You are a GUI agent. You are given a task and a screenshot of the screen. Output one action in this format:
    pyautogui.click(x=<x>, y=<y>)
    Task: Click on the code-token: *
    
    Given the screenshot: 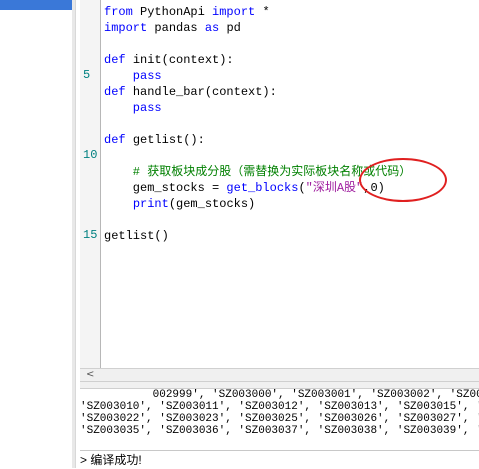 What is the action you would take?
    pyautogui.click(x=262, y=12)
    